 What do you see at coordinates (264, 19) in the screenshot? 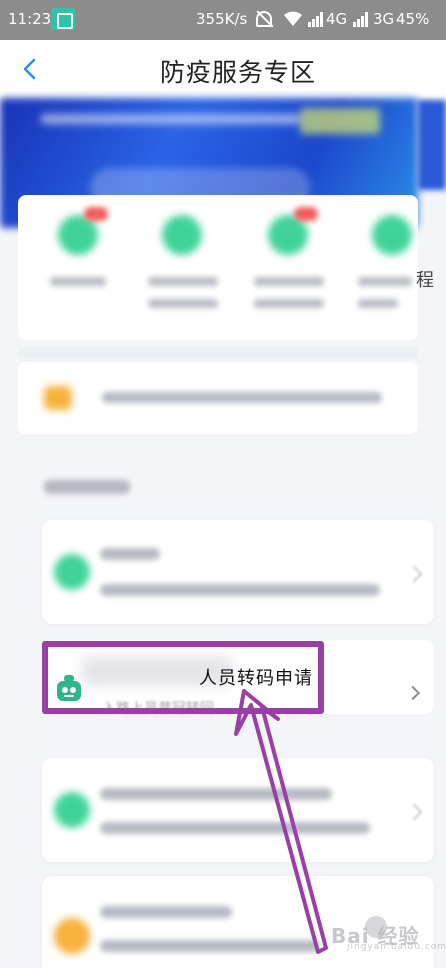
I see `bell-muted-icon` at bounding box center [264, 19].